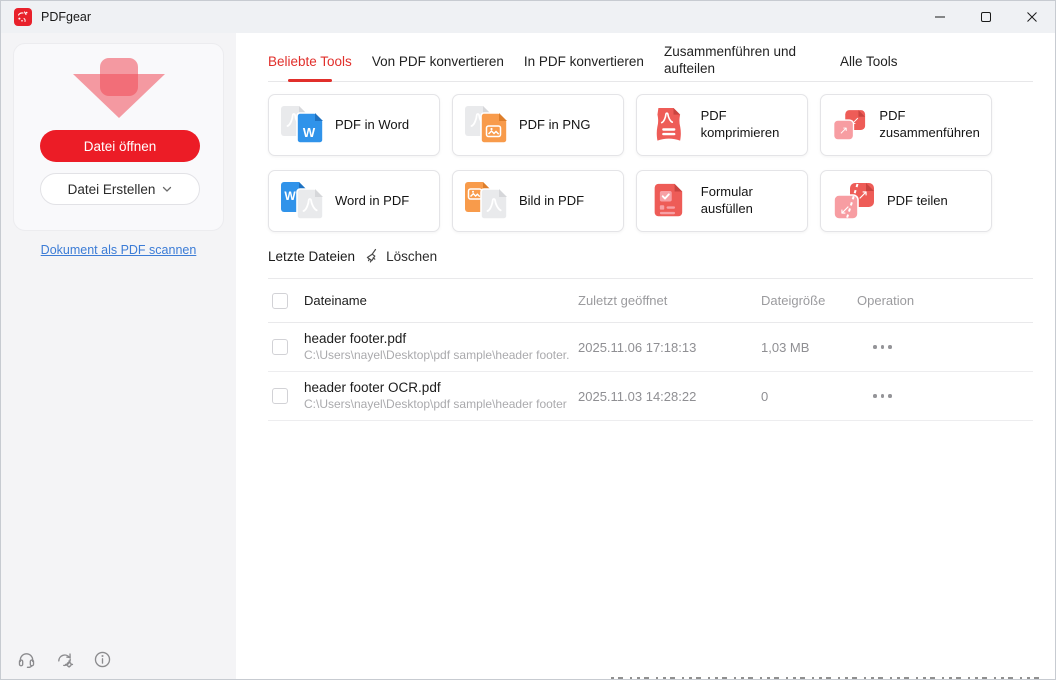  Describe the element at coordinates (929, 124) in the screenshot. I see `tool-label: PDF zusammenführen` at that location.